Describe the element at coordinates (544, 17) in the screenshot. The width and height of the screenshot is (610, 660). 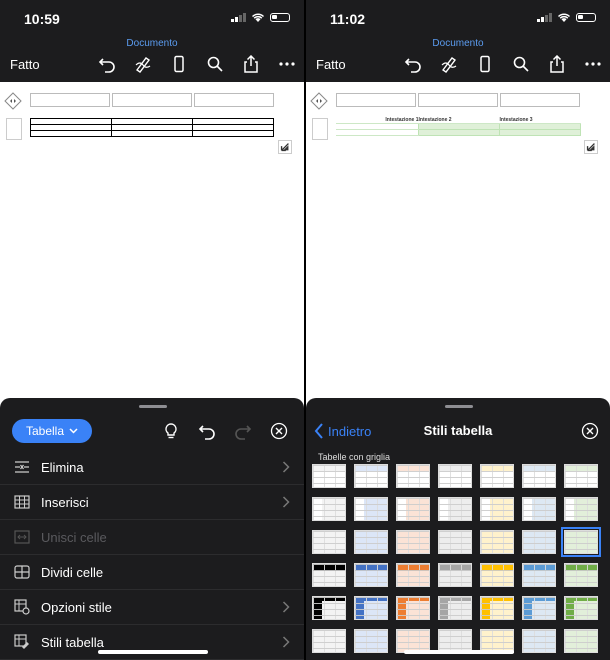
I see `signal-icon` at that location.